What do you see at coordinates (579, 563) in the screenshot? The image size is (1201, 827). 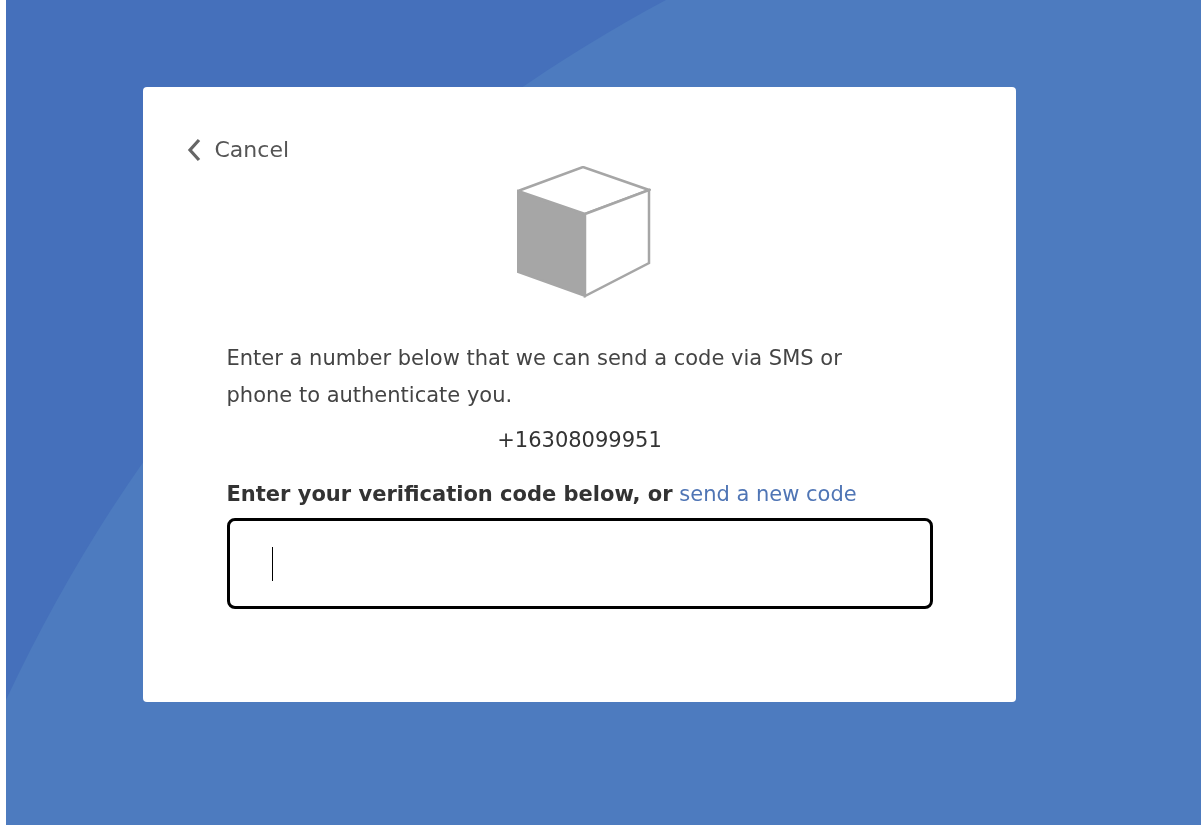 I see `verification-code-field` at bounding box center [579, 563].